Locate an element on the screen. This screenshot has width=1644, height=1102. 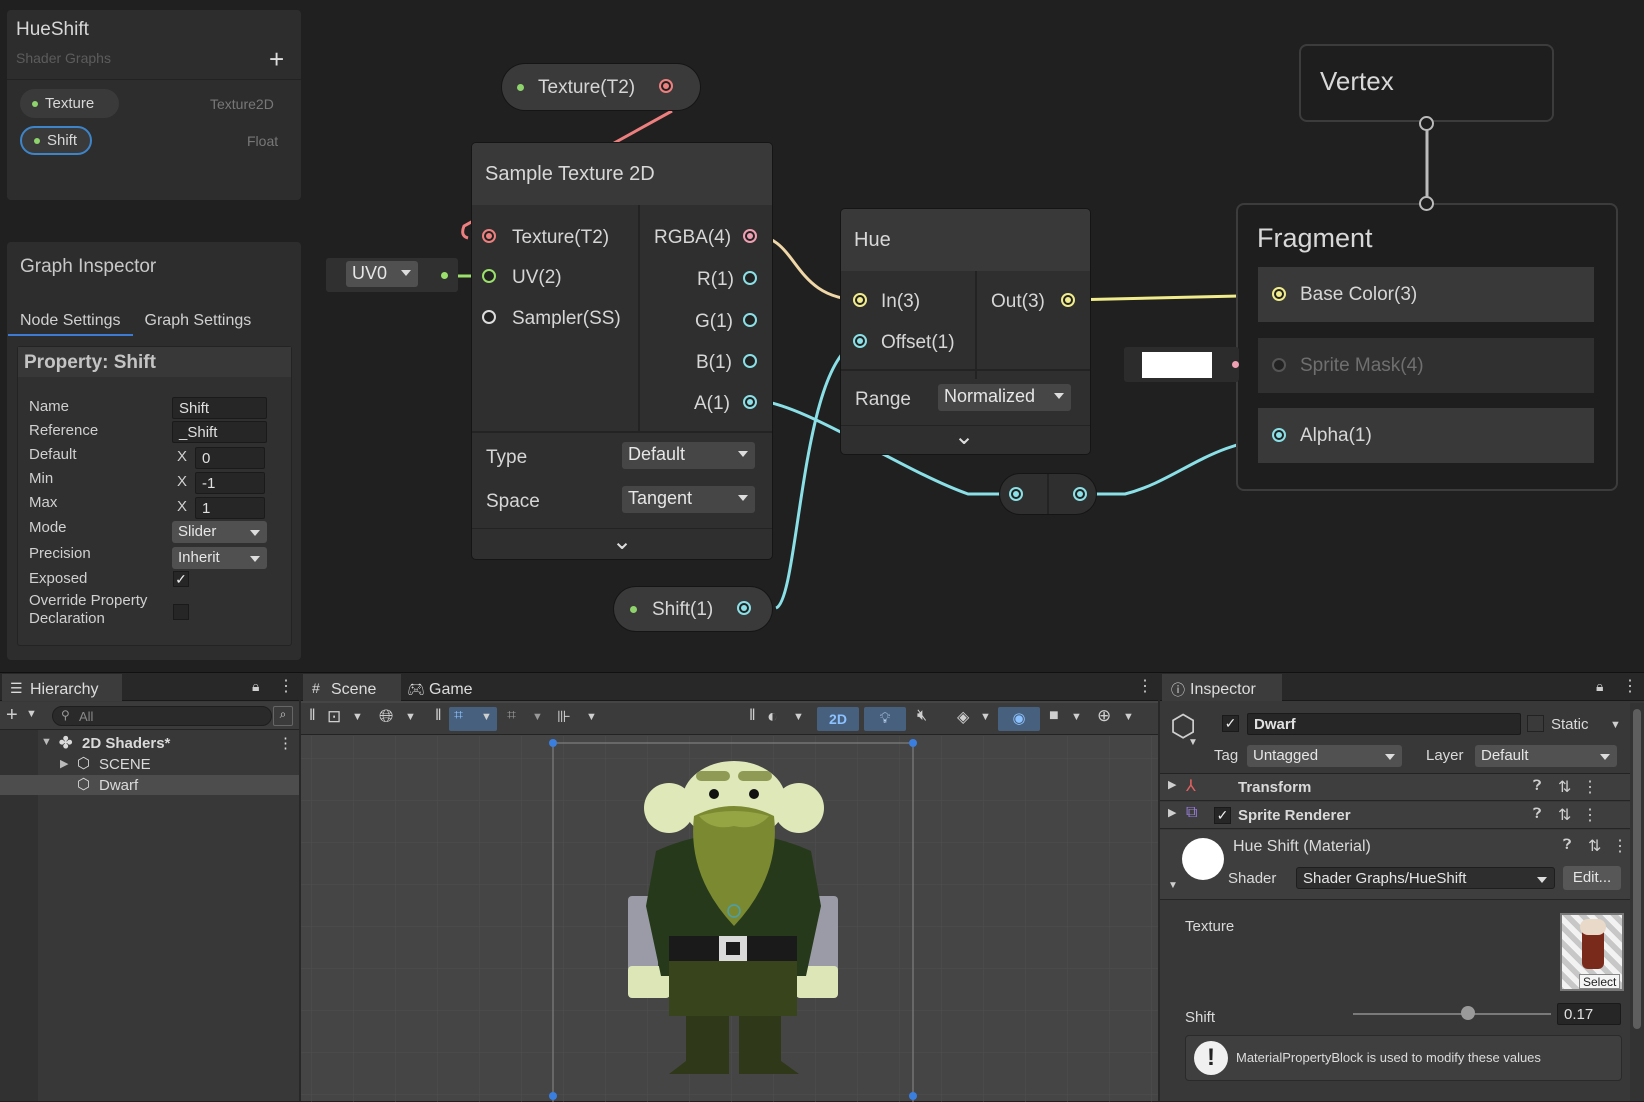
grid-snap-icon: ⌗ is located at coordinates (511, 716).